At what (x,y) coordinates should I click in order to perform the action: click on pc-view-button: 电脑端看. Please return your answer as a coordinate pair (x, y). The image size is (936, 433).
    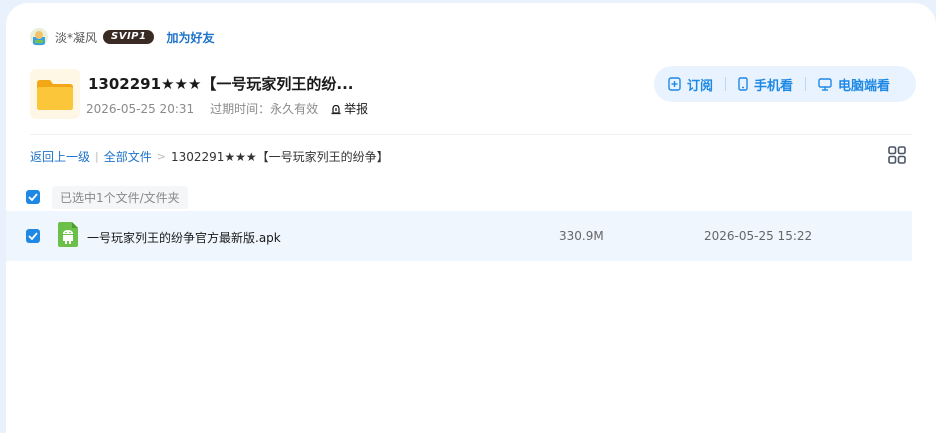
    Looking at the image, I should click on (854, 84).